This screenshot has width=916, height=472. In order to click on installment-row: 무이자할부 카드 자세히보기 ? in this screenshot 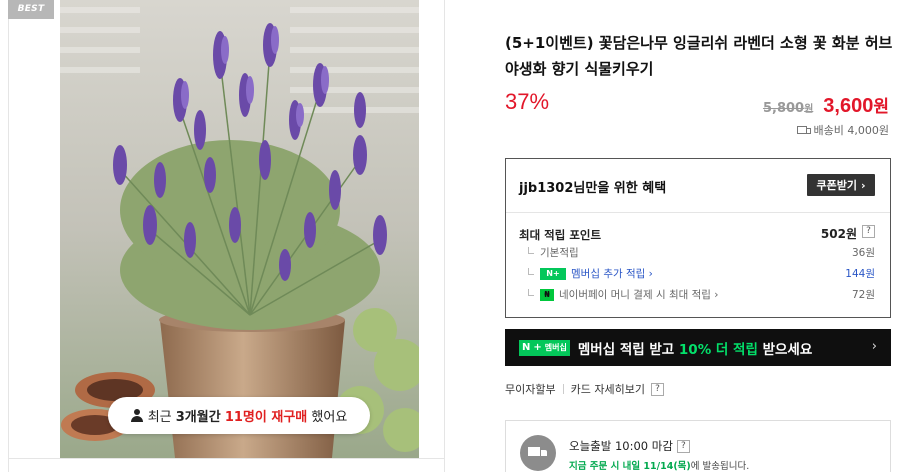, I will do `click(584, 389)`.